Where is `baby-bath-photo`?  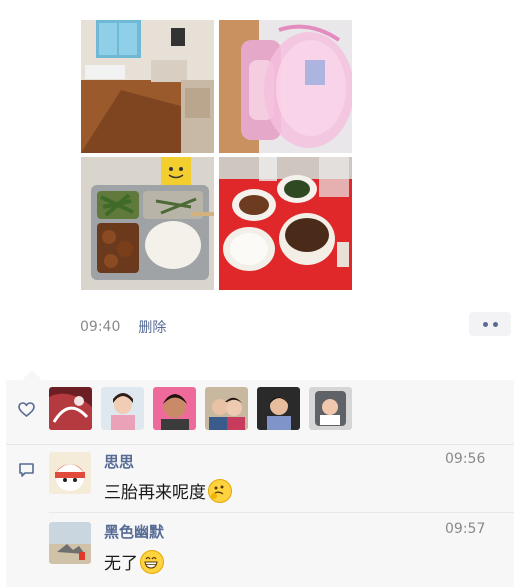 baby-bath-photo is located at coordinates (285, 86).